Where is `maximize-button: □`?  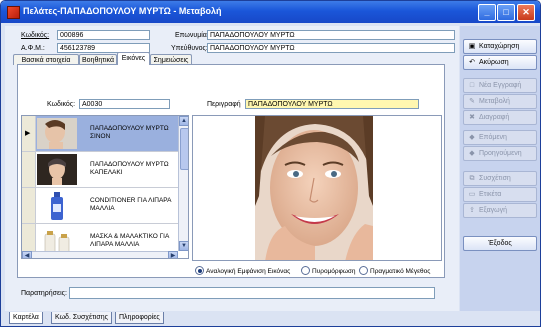 maximize-button: □ is located at coordinates (506, 12).